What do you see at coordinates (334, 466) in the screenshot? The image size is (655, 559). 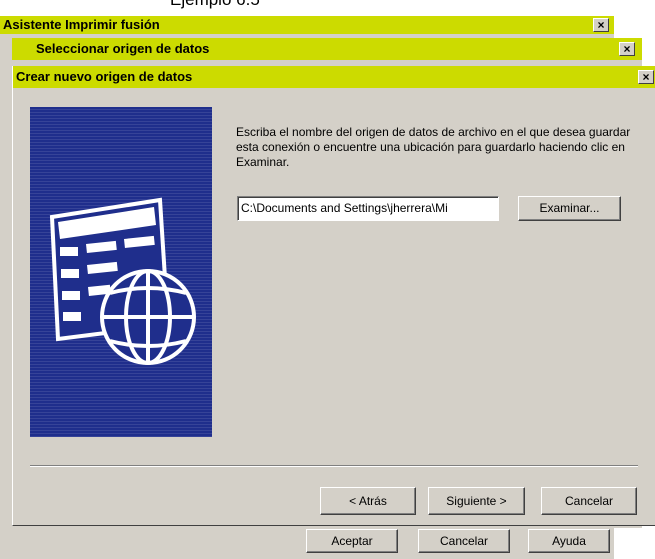 I see `separator` at bounding box center [334, 466].